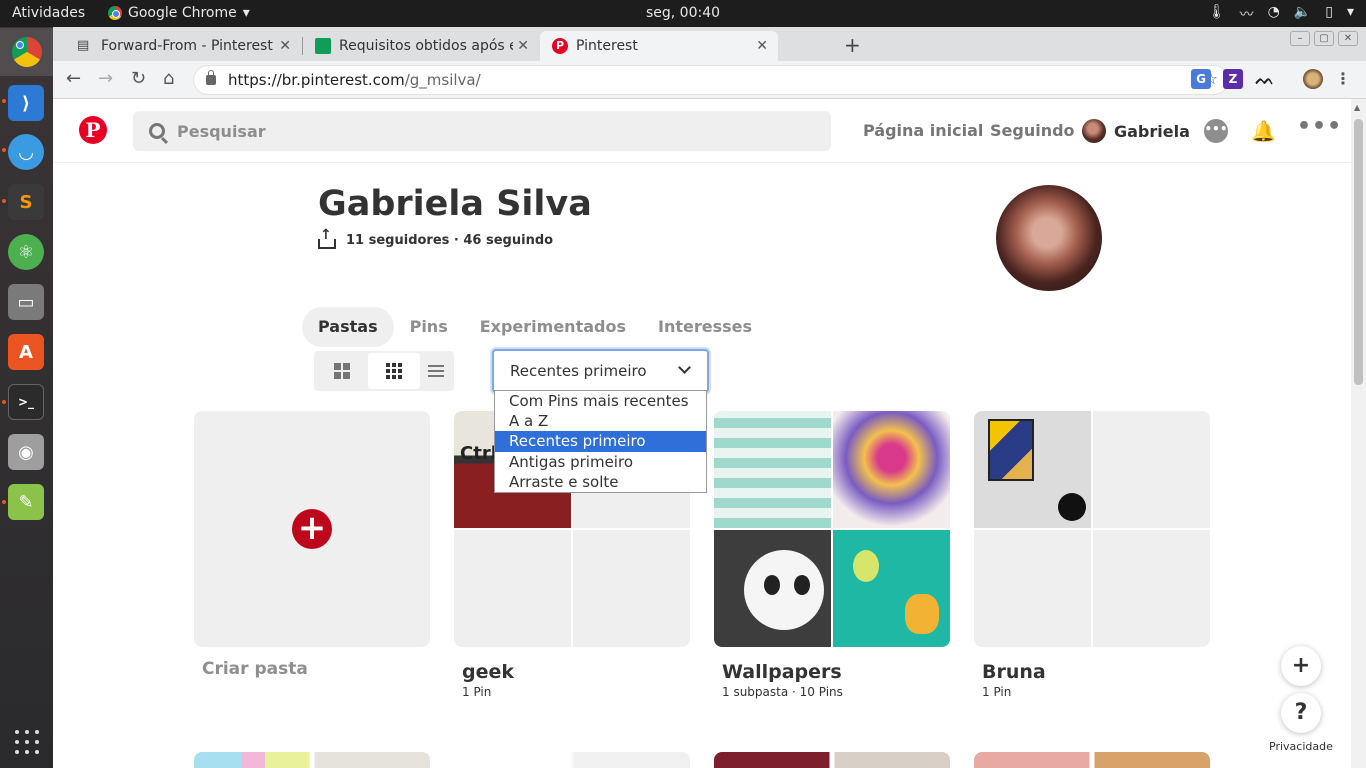  What do you see at coordinates (436, 371) in the screenshot?
I see `list-view-button` at bounding box center [436, 371].